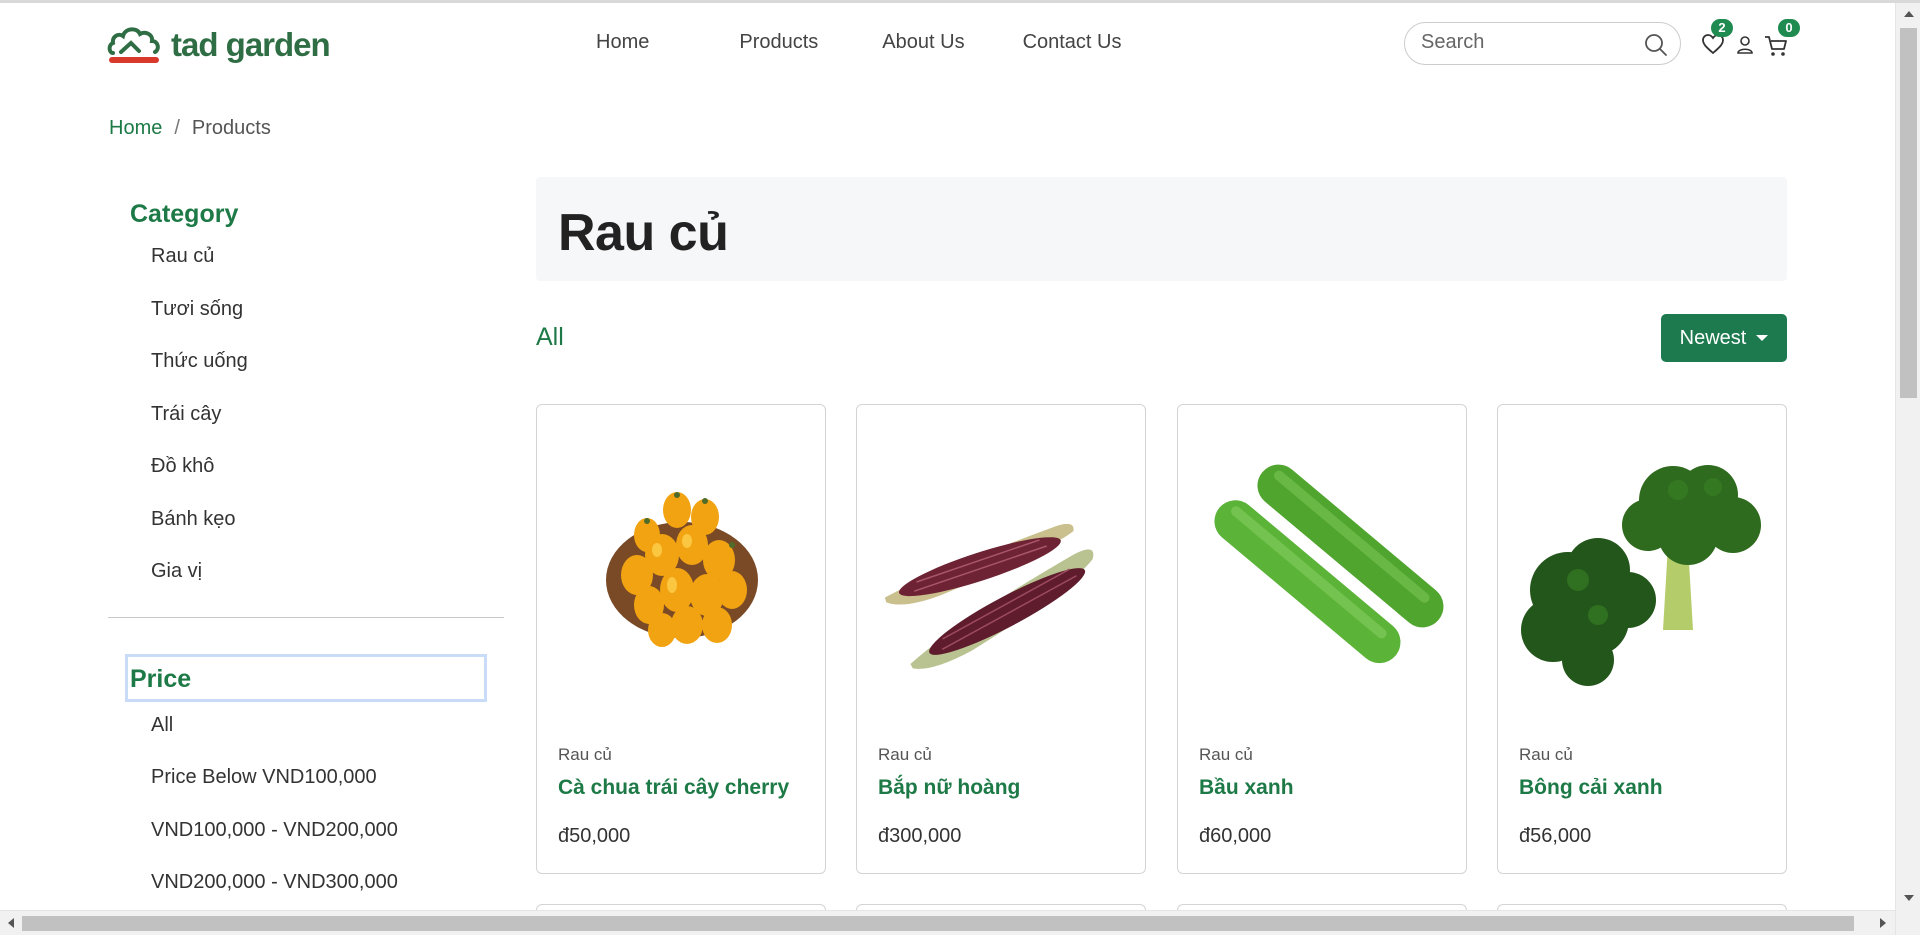 This screenshot has width=1920, height=935. What do you see at coordinates (1883, 923) in the screenshot?
I see `scroll-right-arrow-icon` at bounding box center [1883, 923].